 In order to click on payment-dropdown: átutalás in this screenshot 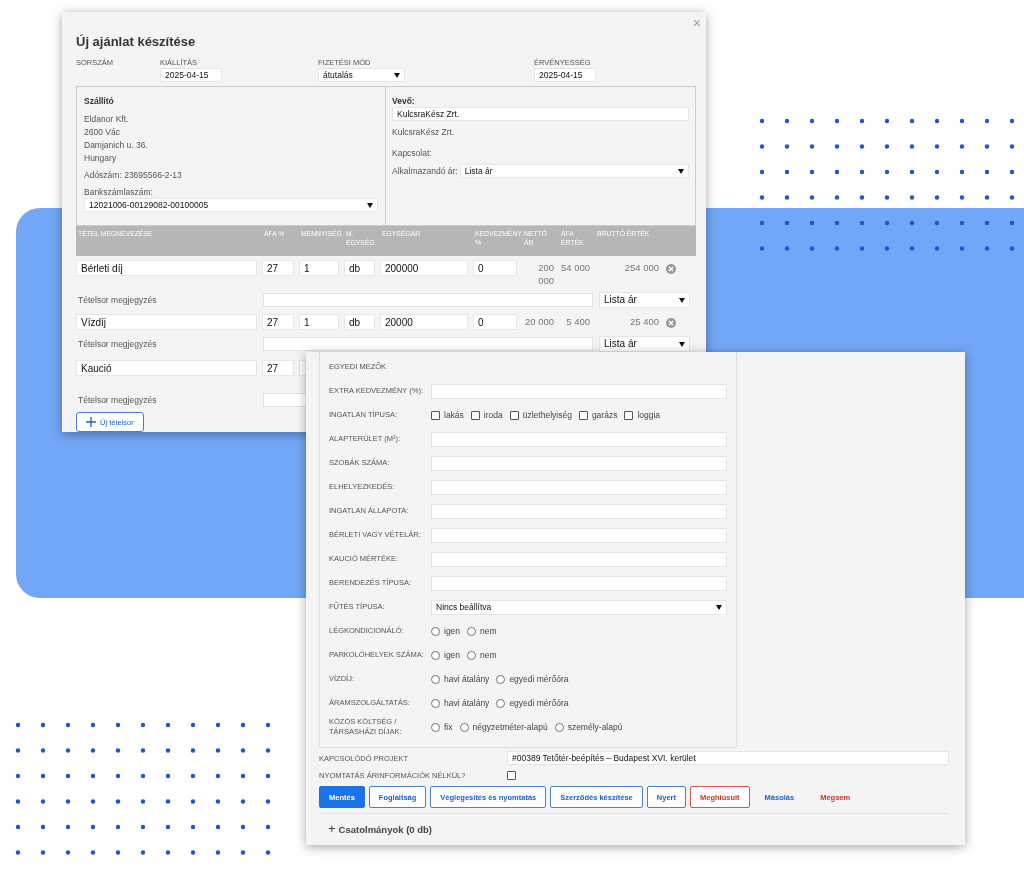, I will do `click(361, 75)`.